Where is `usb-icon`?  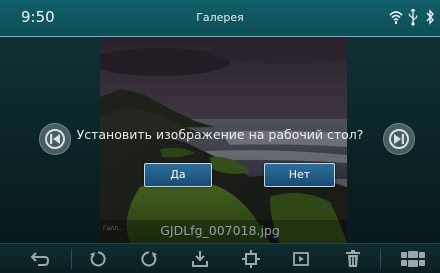
usb-icon is located at coordinates (413, 19).